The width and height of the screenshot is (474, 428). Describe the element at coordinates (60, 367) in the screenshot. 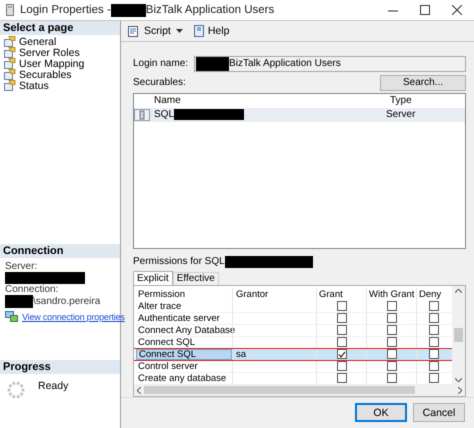

I see `section-header: Progress` at that location.